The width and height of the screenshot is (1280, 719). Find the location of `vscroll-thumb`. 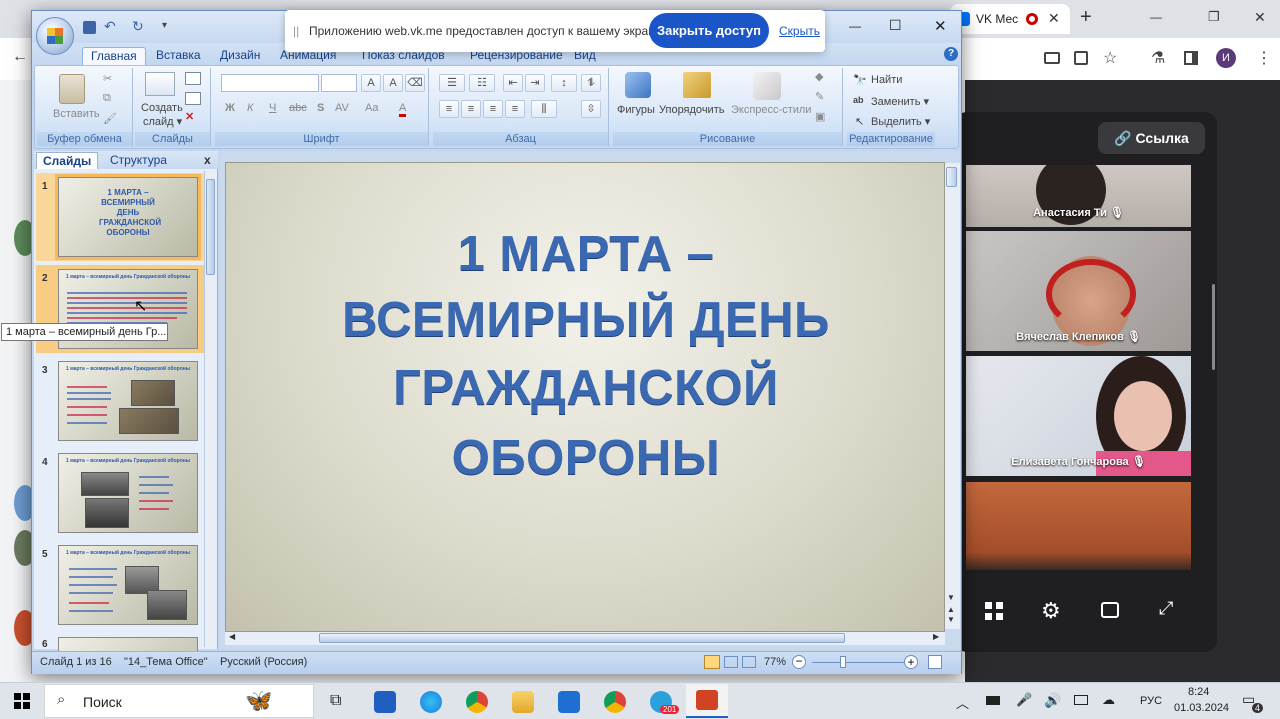

vscroll-thumb is located at coordinates (951, 177).